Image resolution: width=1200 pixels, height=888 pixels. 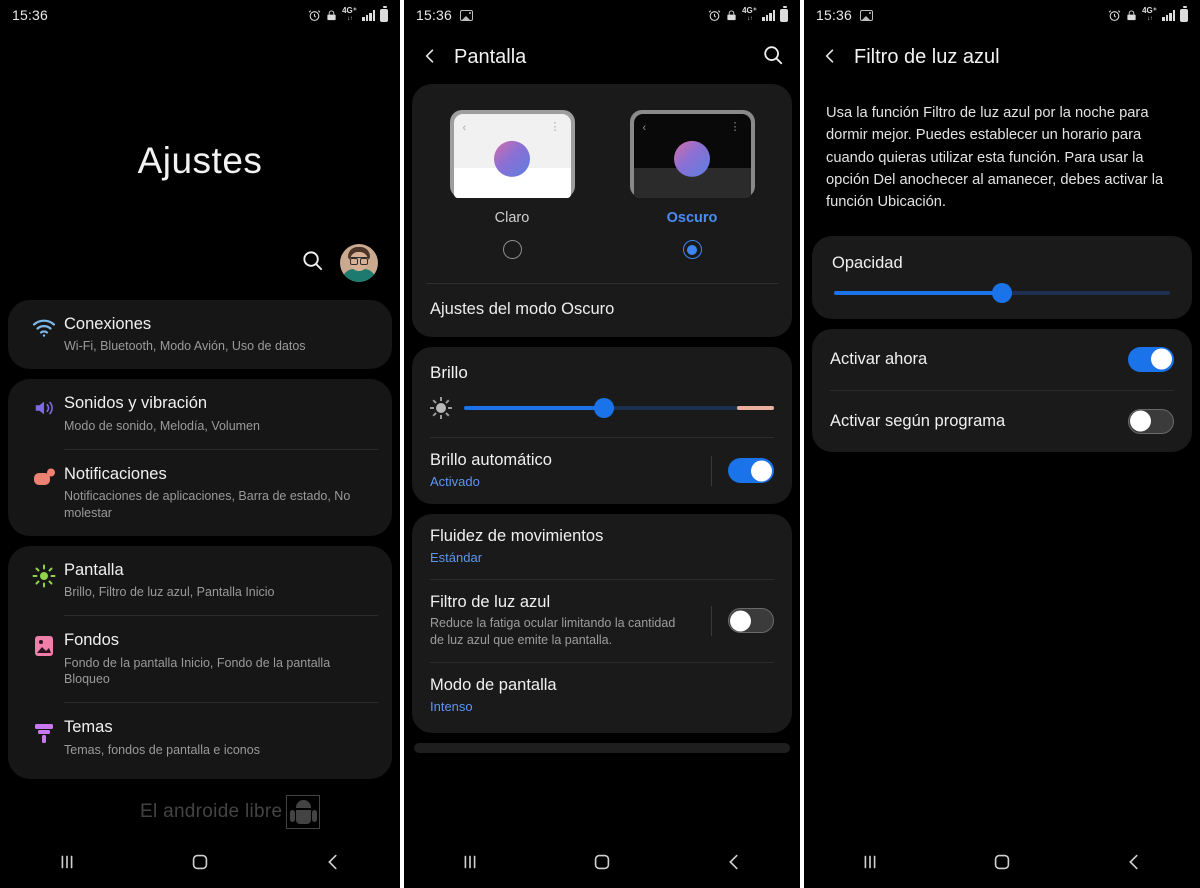 What do you see at coordinates (314, 15) in the screenshot?
I see `alarm-icon` at bounding box center [314, 15].